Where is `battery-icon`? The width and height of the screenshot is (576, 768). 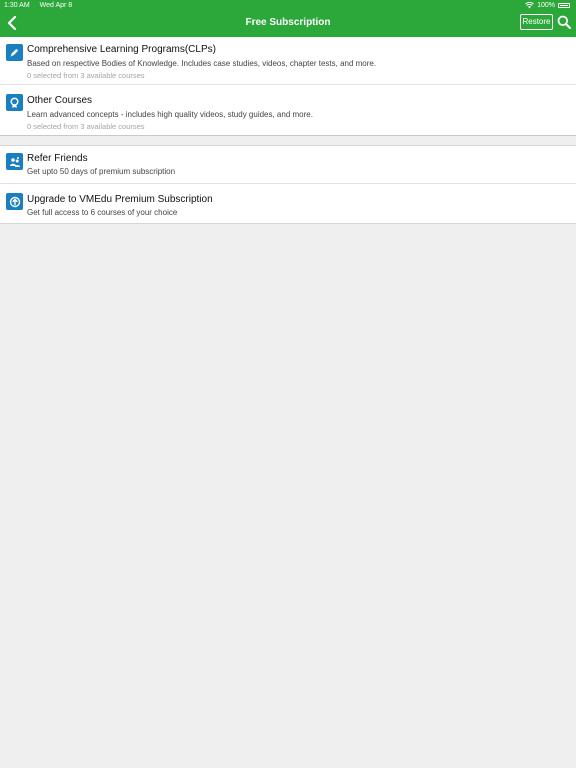 battery-icon is located at coordinates (564, 5).